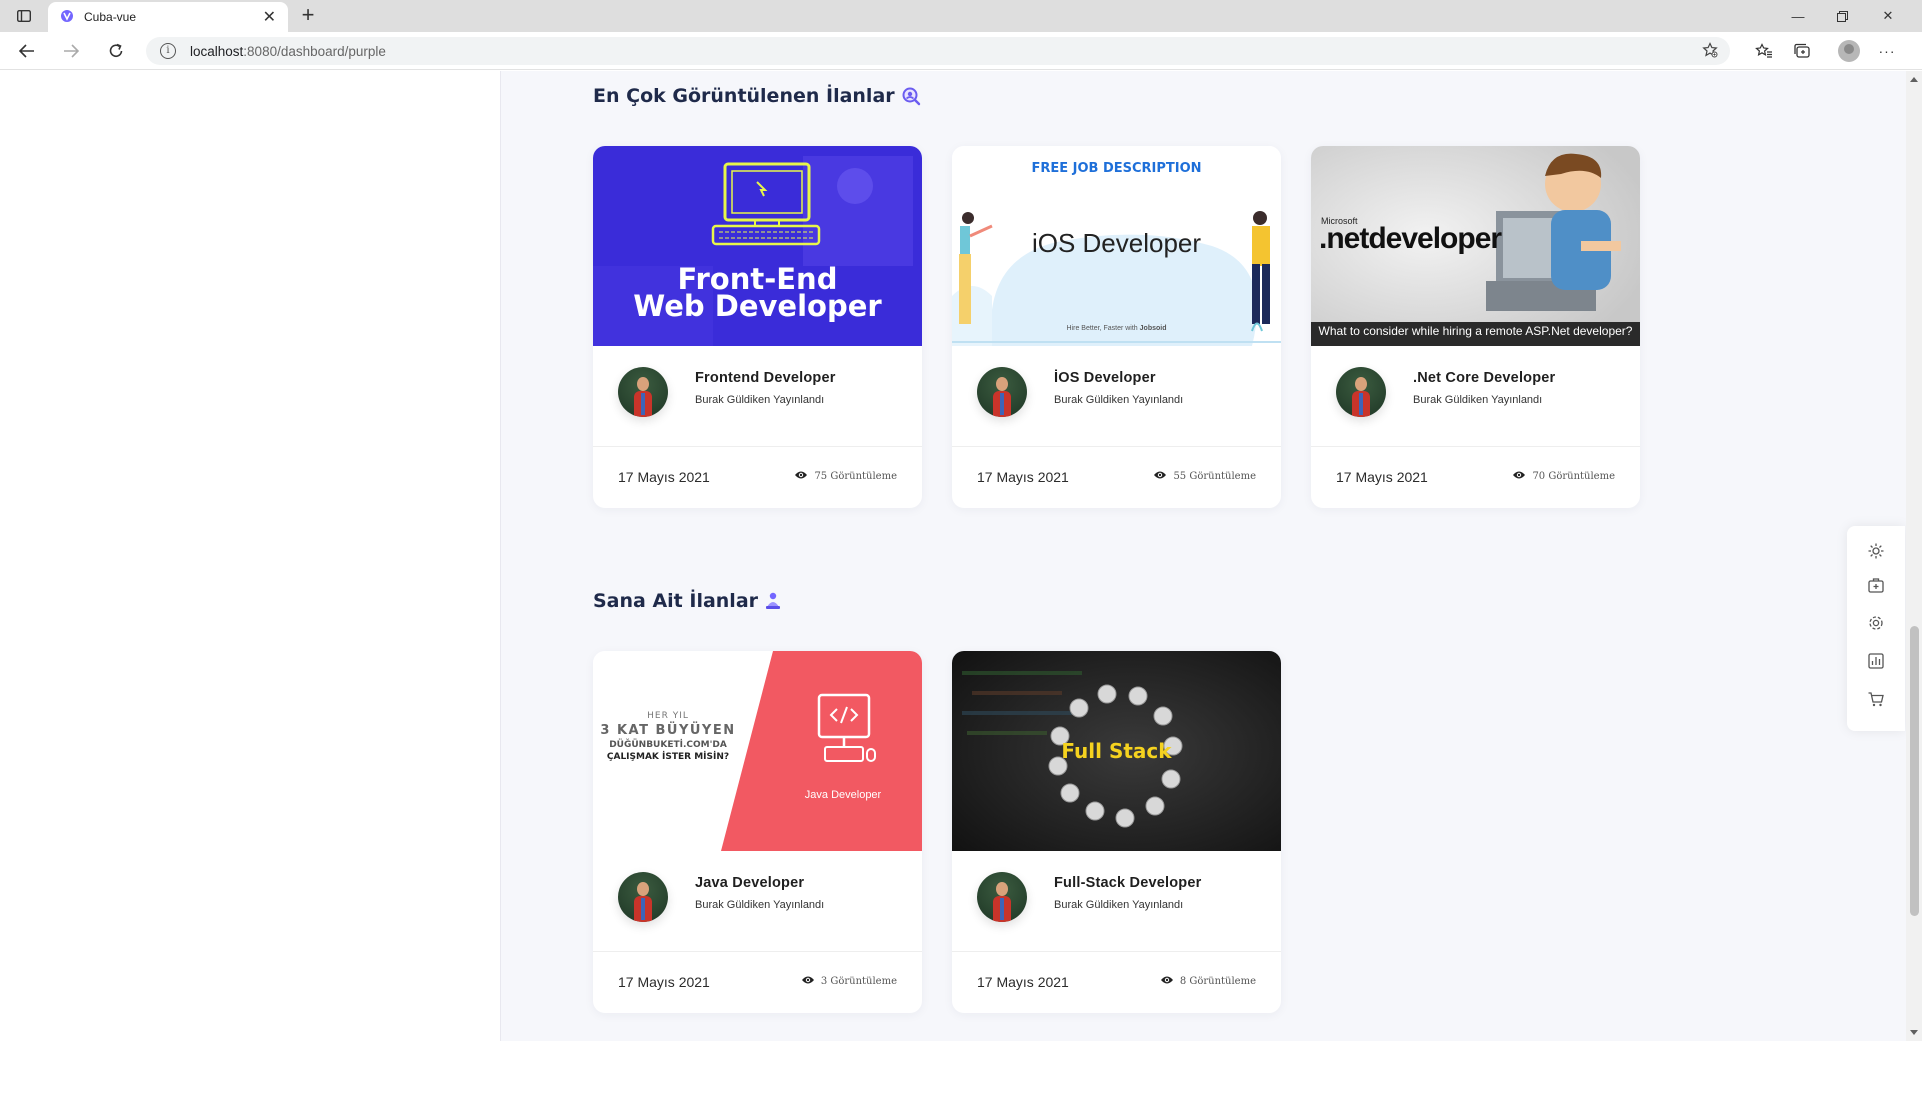 Image resolution: width=1922 pixels, height=1102 pixels. I want to click on page-bottom-area, so click(961, 1071).